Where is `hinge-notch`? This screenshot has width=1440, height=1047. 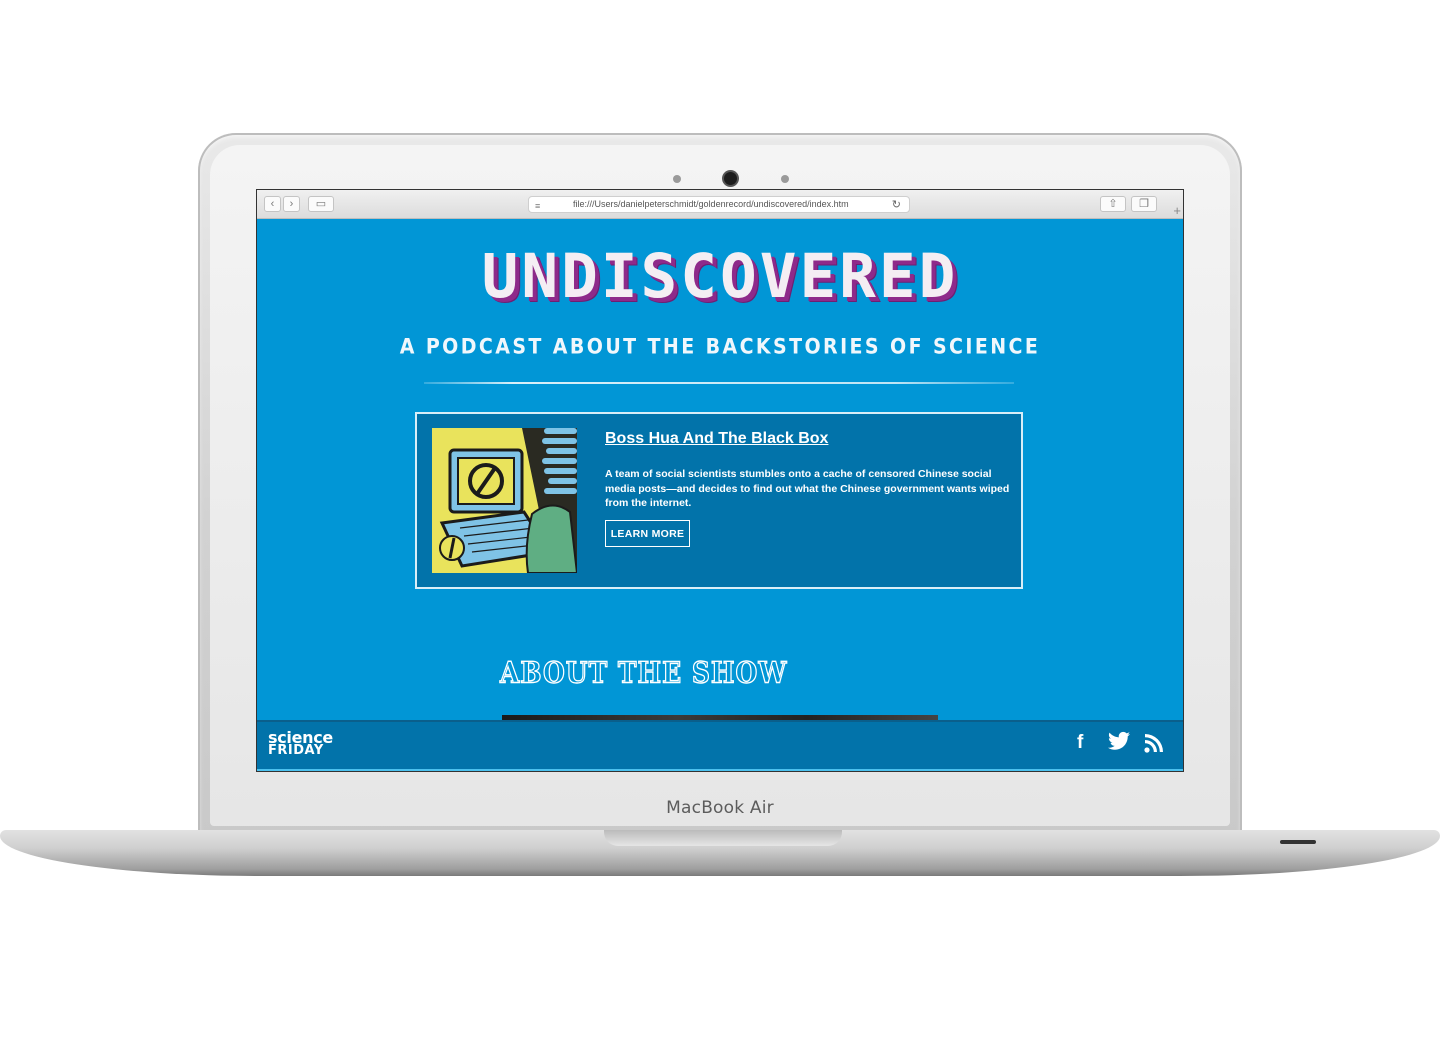 hinge-notch is located at coordinates (723, 838).